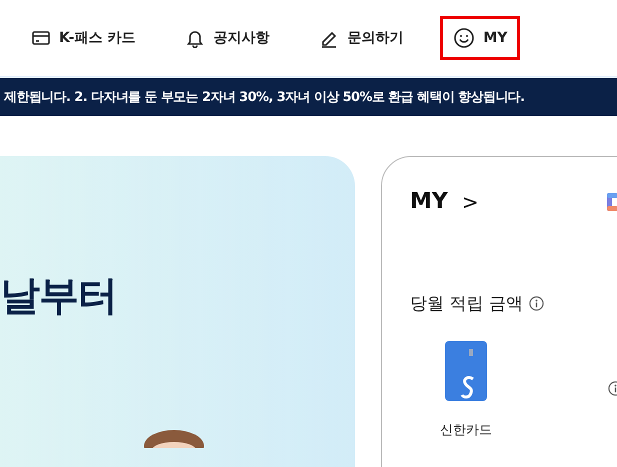 Image resolution: width=617 pixels, height=467 pixels. What do you see at coordinates (361, 38) in the screenshot?
I see `nav-link: 문의하기` at bounding box center [361, 38].